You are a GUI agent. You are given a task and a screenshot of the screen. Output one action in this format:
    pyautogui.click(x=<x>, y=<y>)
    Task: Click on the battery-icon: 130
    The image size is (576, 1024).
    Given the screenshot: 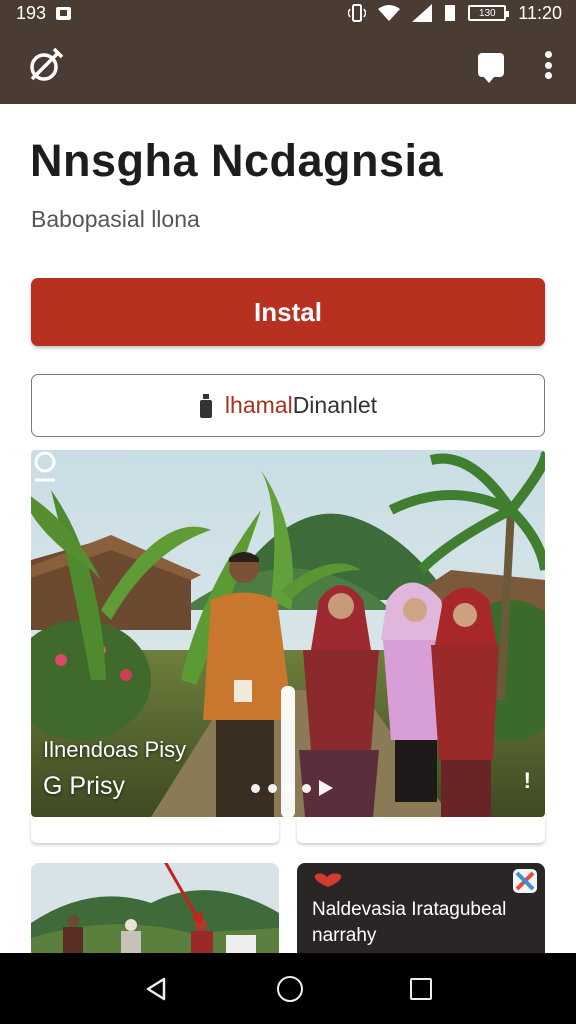 What is the action you would take?
    pyautogui.click(x=489, y=13)
    